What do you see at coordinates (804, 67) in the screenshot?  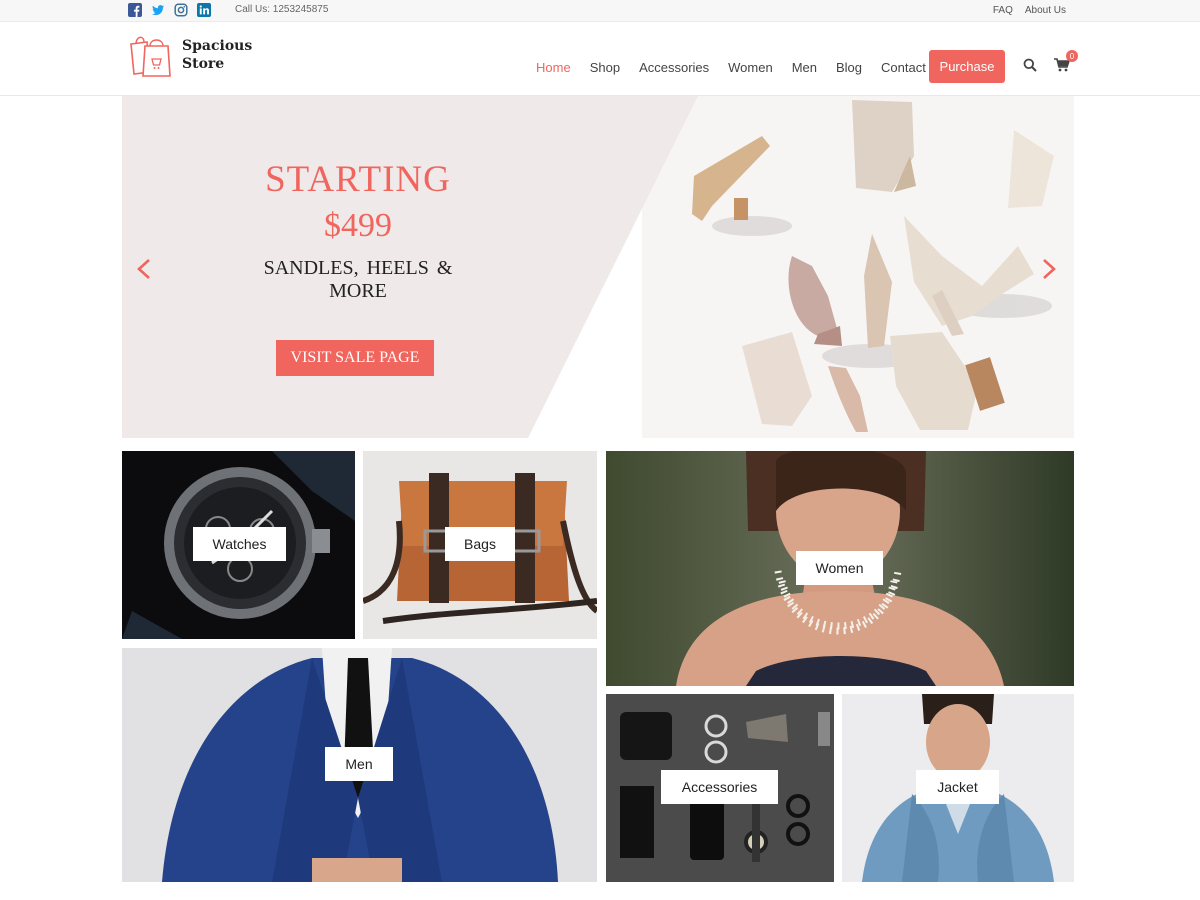 I see `nav-men: Men` at bounding box center [804, 67].